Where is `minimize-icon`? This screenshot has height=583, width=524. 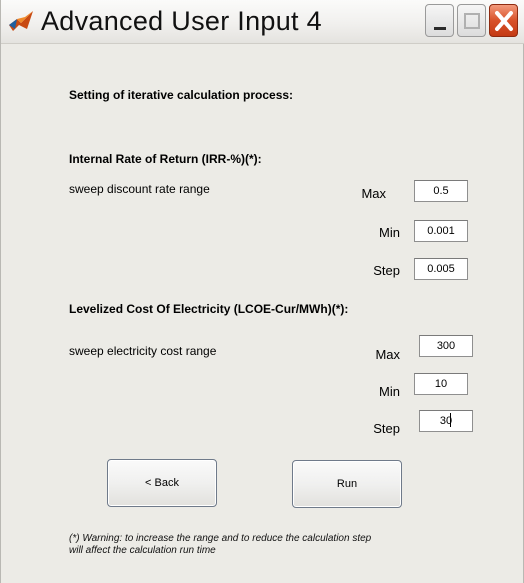 minimize-icon is located at coordinates (440, 28).